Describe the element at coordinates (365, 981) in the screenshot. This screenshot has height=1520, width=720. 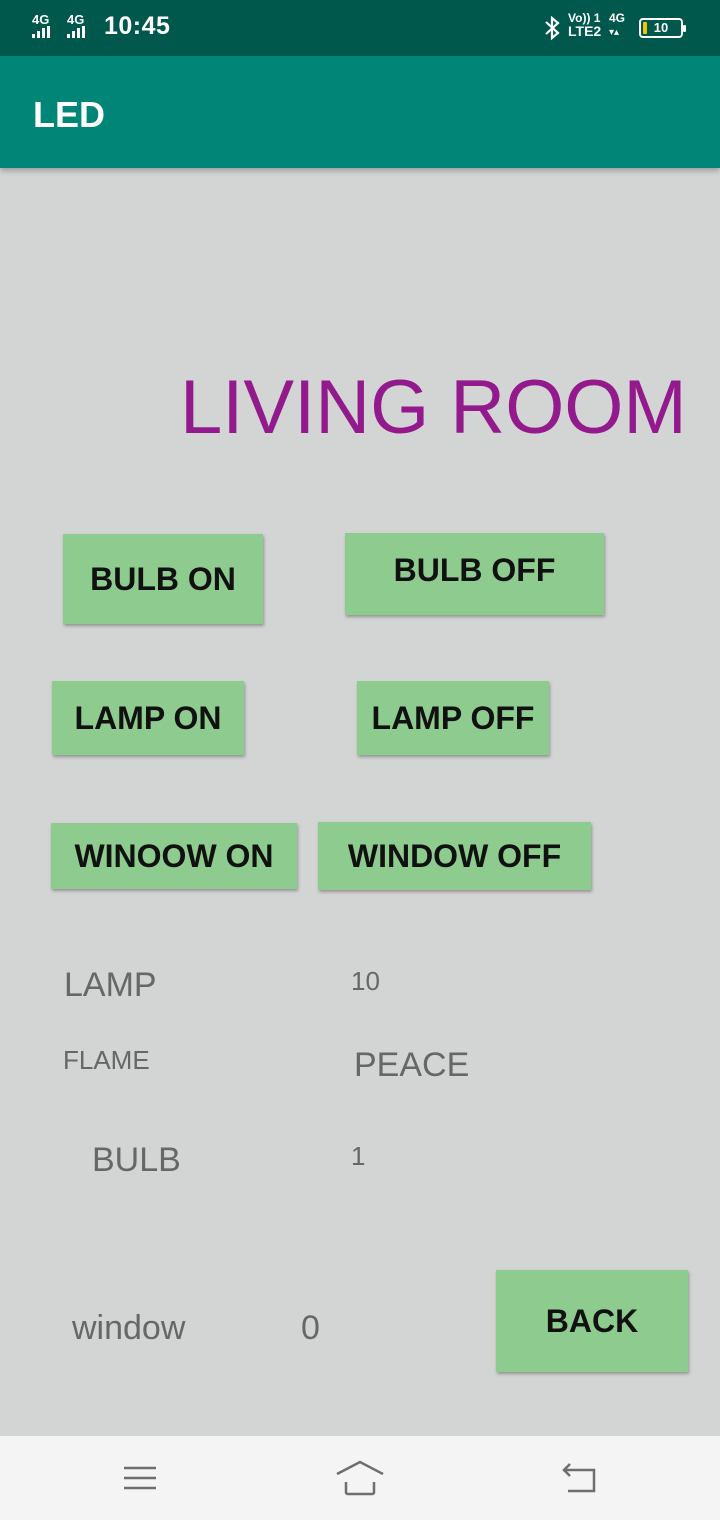
I see `lamp-value: 10` at that location.